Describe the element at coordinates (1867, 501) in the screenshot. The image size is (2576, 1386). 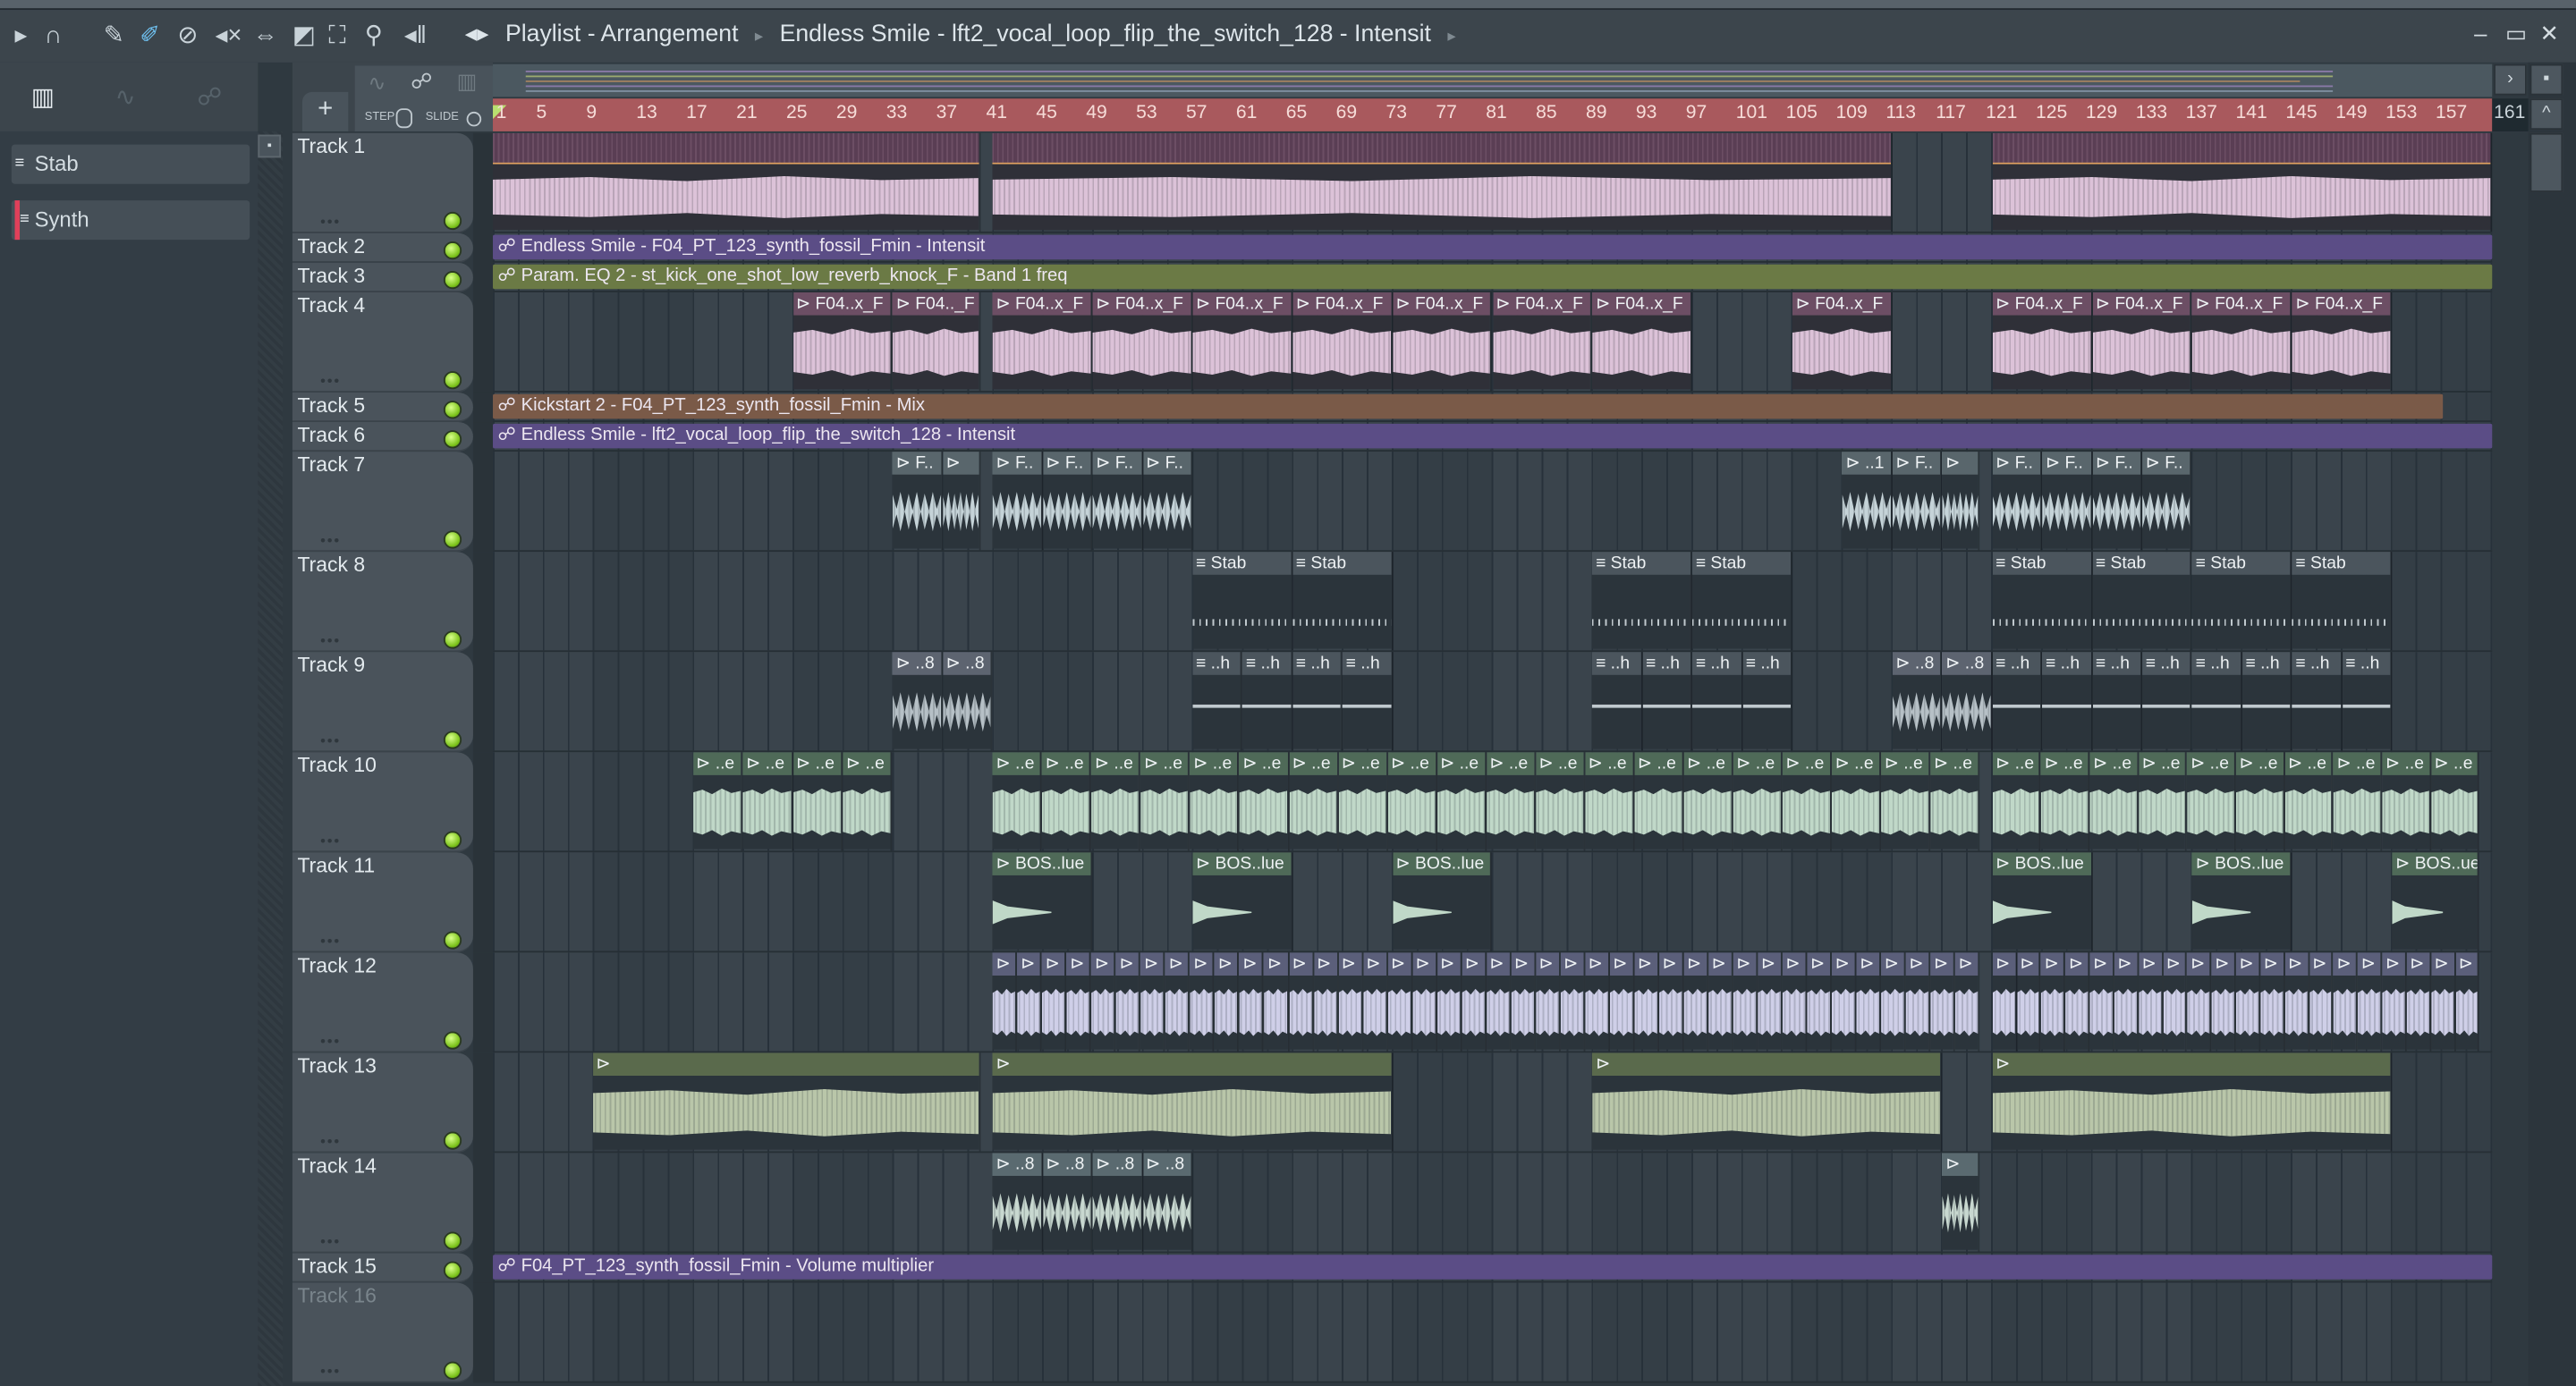
I see `audio-clip: ⊳ ..1` at that location.